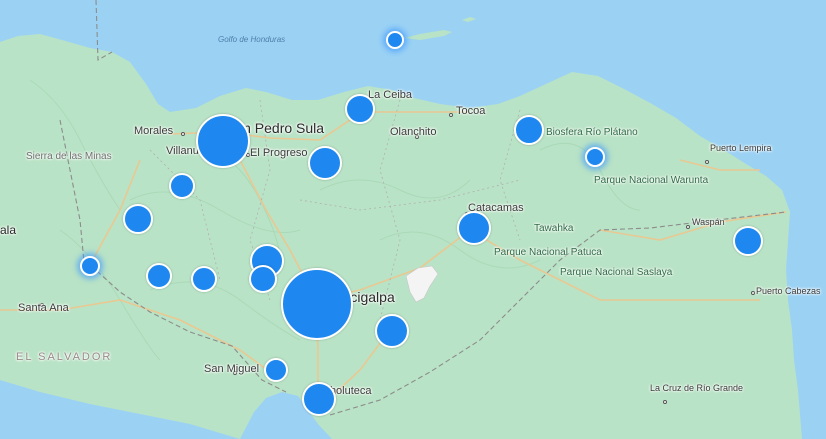  What do you see at coordinates (154, 131) in the screenshot?
I see `morales-label: Morales` at bounding box center [154, 131].